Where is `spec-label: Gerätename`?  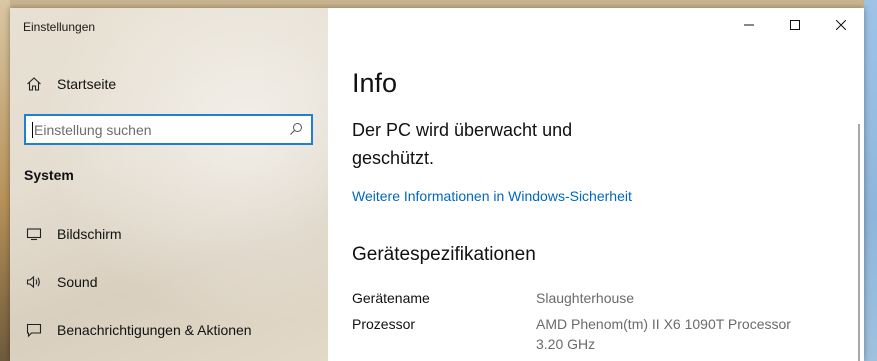
spec-label: Gerätename is located at coordinates (391, 298).